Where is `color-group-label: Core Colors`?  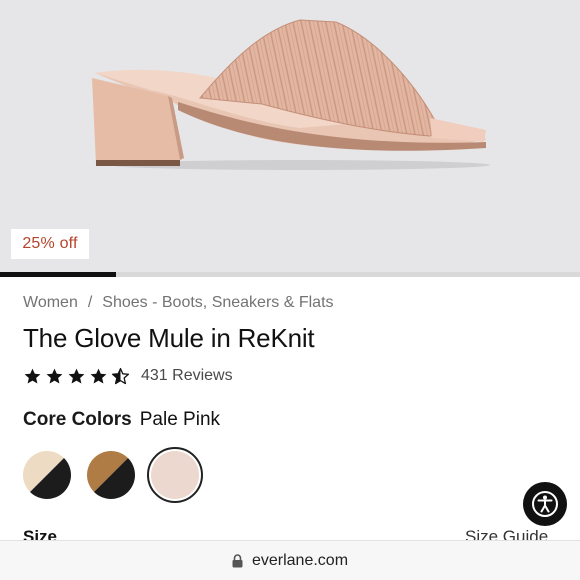
color-group-label: Core Colors is located at coordinates (77, 419).